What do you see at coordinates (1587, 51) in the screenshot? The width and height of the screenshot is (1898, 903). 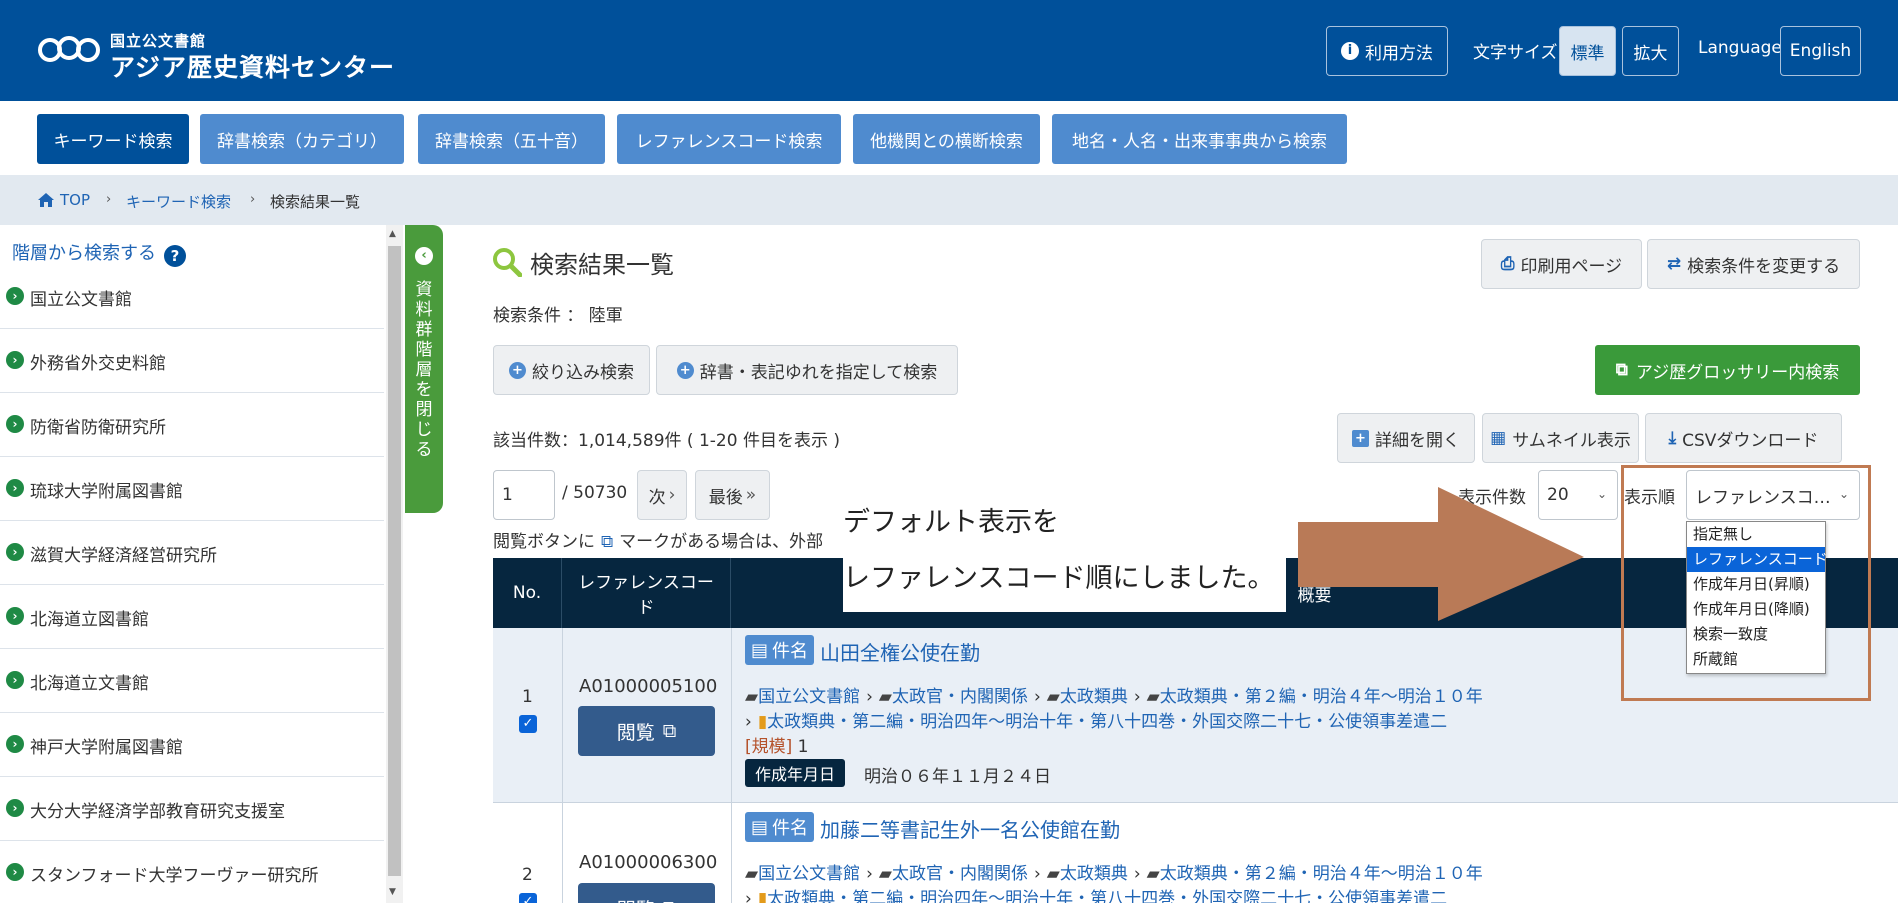 I see `font-standard-button: 標準` at bounding box center [1587, 51].